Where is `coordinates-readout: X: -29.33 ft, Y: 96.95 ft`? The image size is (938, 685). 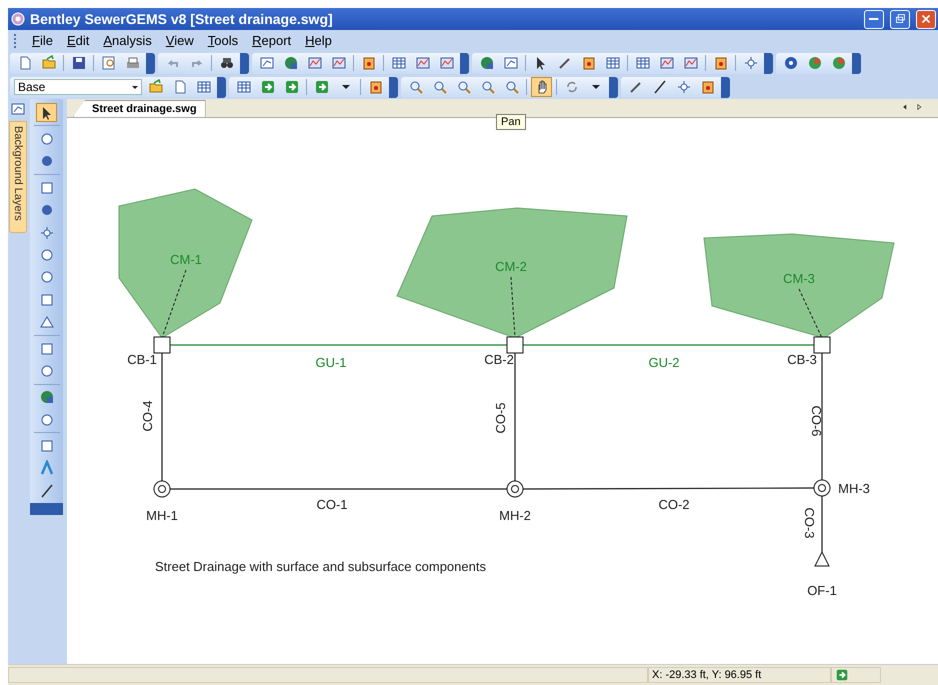 coordinates-readout: X: -29.33 ft, Y: 96.95 ft is located at coordinates (739, 675).